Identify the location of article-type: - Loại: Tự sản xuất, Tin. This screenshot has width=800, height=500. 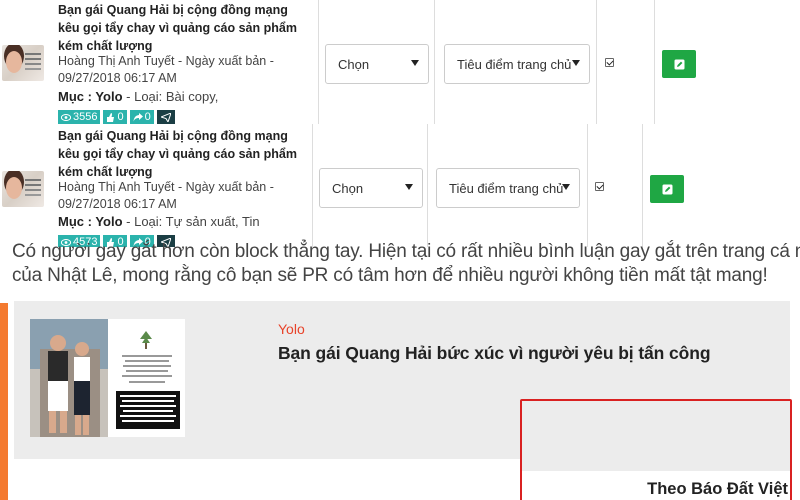
(191, 221).